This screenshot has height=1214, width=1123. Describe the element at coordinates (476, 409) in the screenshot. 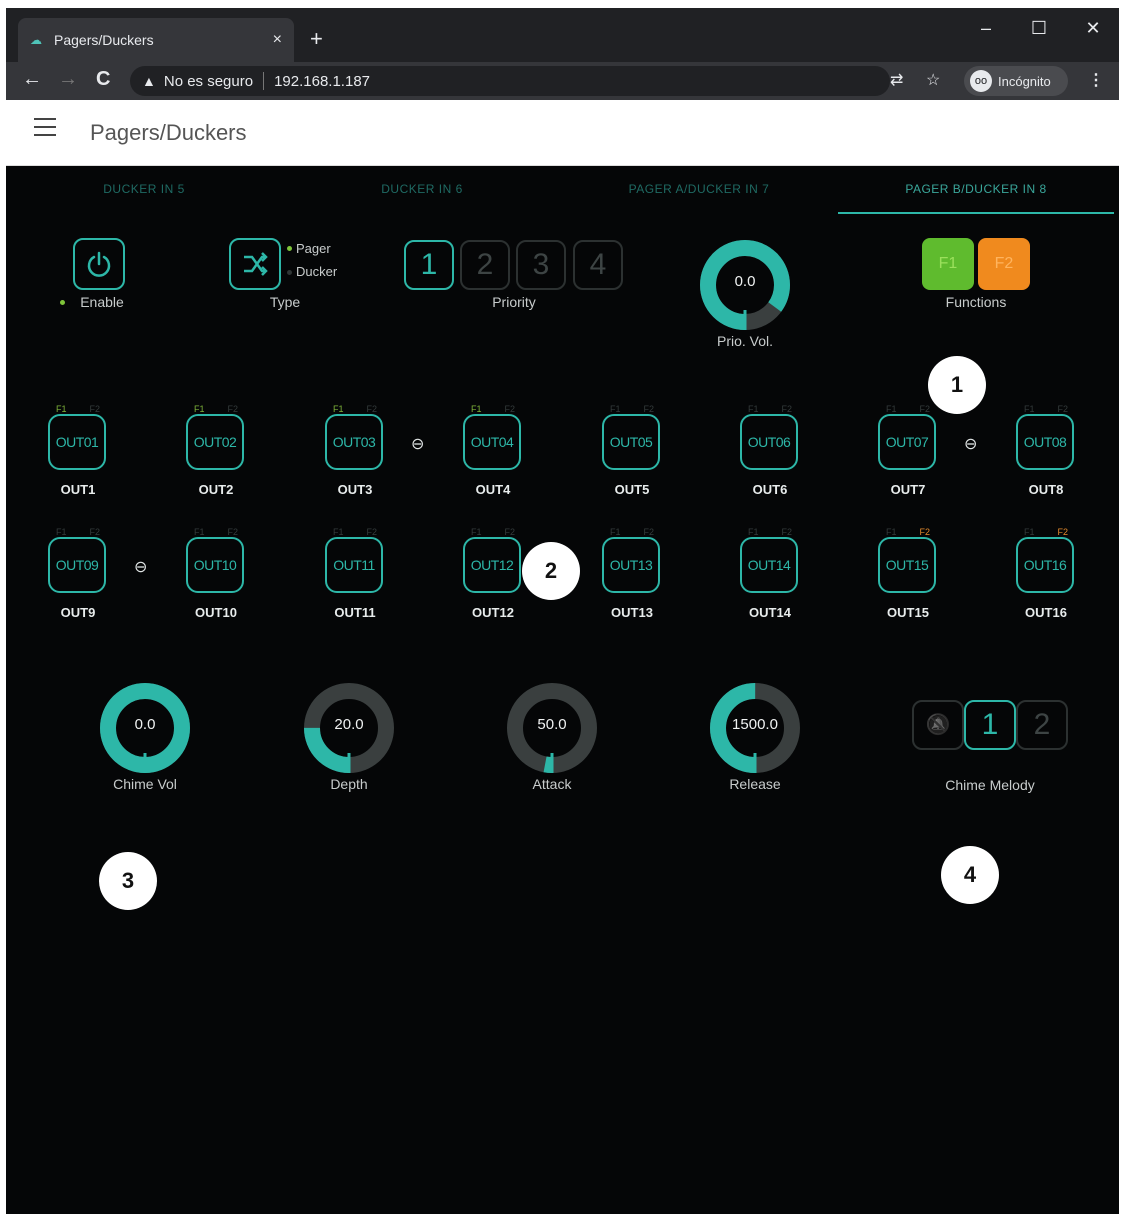

I see `out4-f1-flag: F1` at that location.